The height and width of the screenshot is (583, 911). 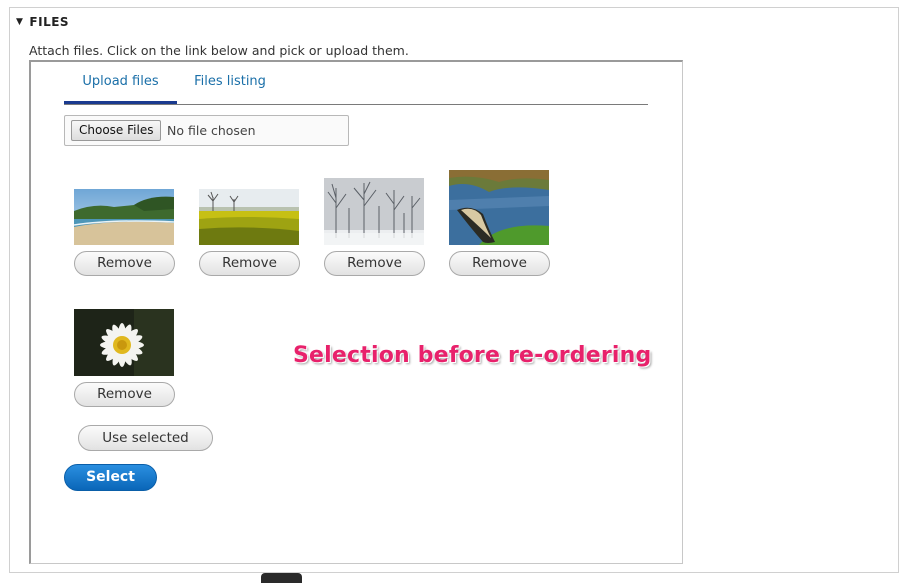 I want to click on daisy-image, so click(x=124, y=342).